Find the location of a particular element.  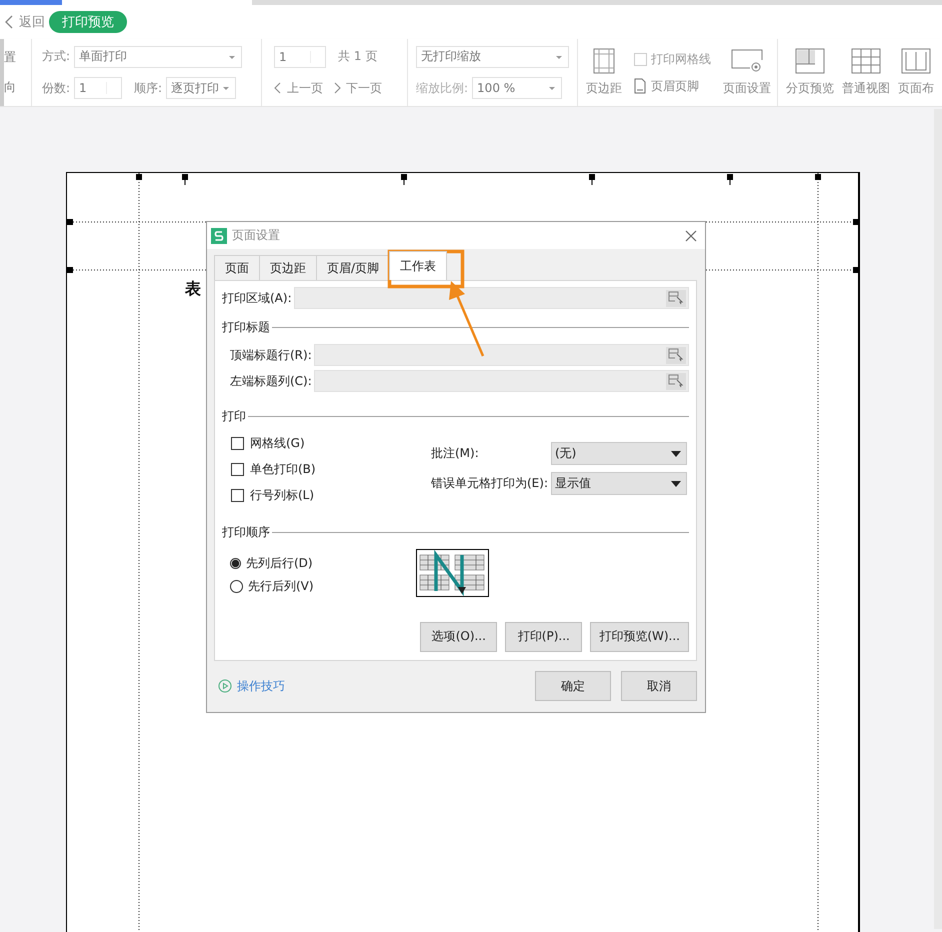

order-label: 顺序: is located at coordinates (148, 88).